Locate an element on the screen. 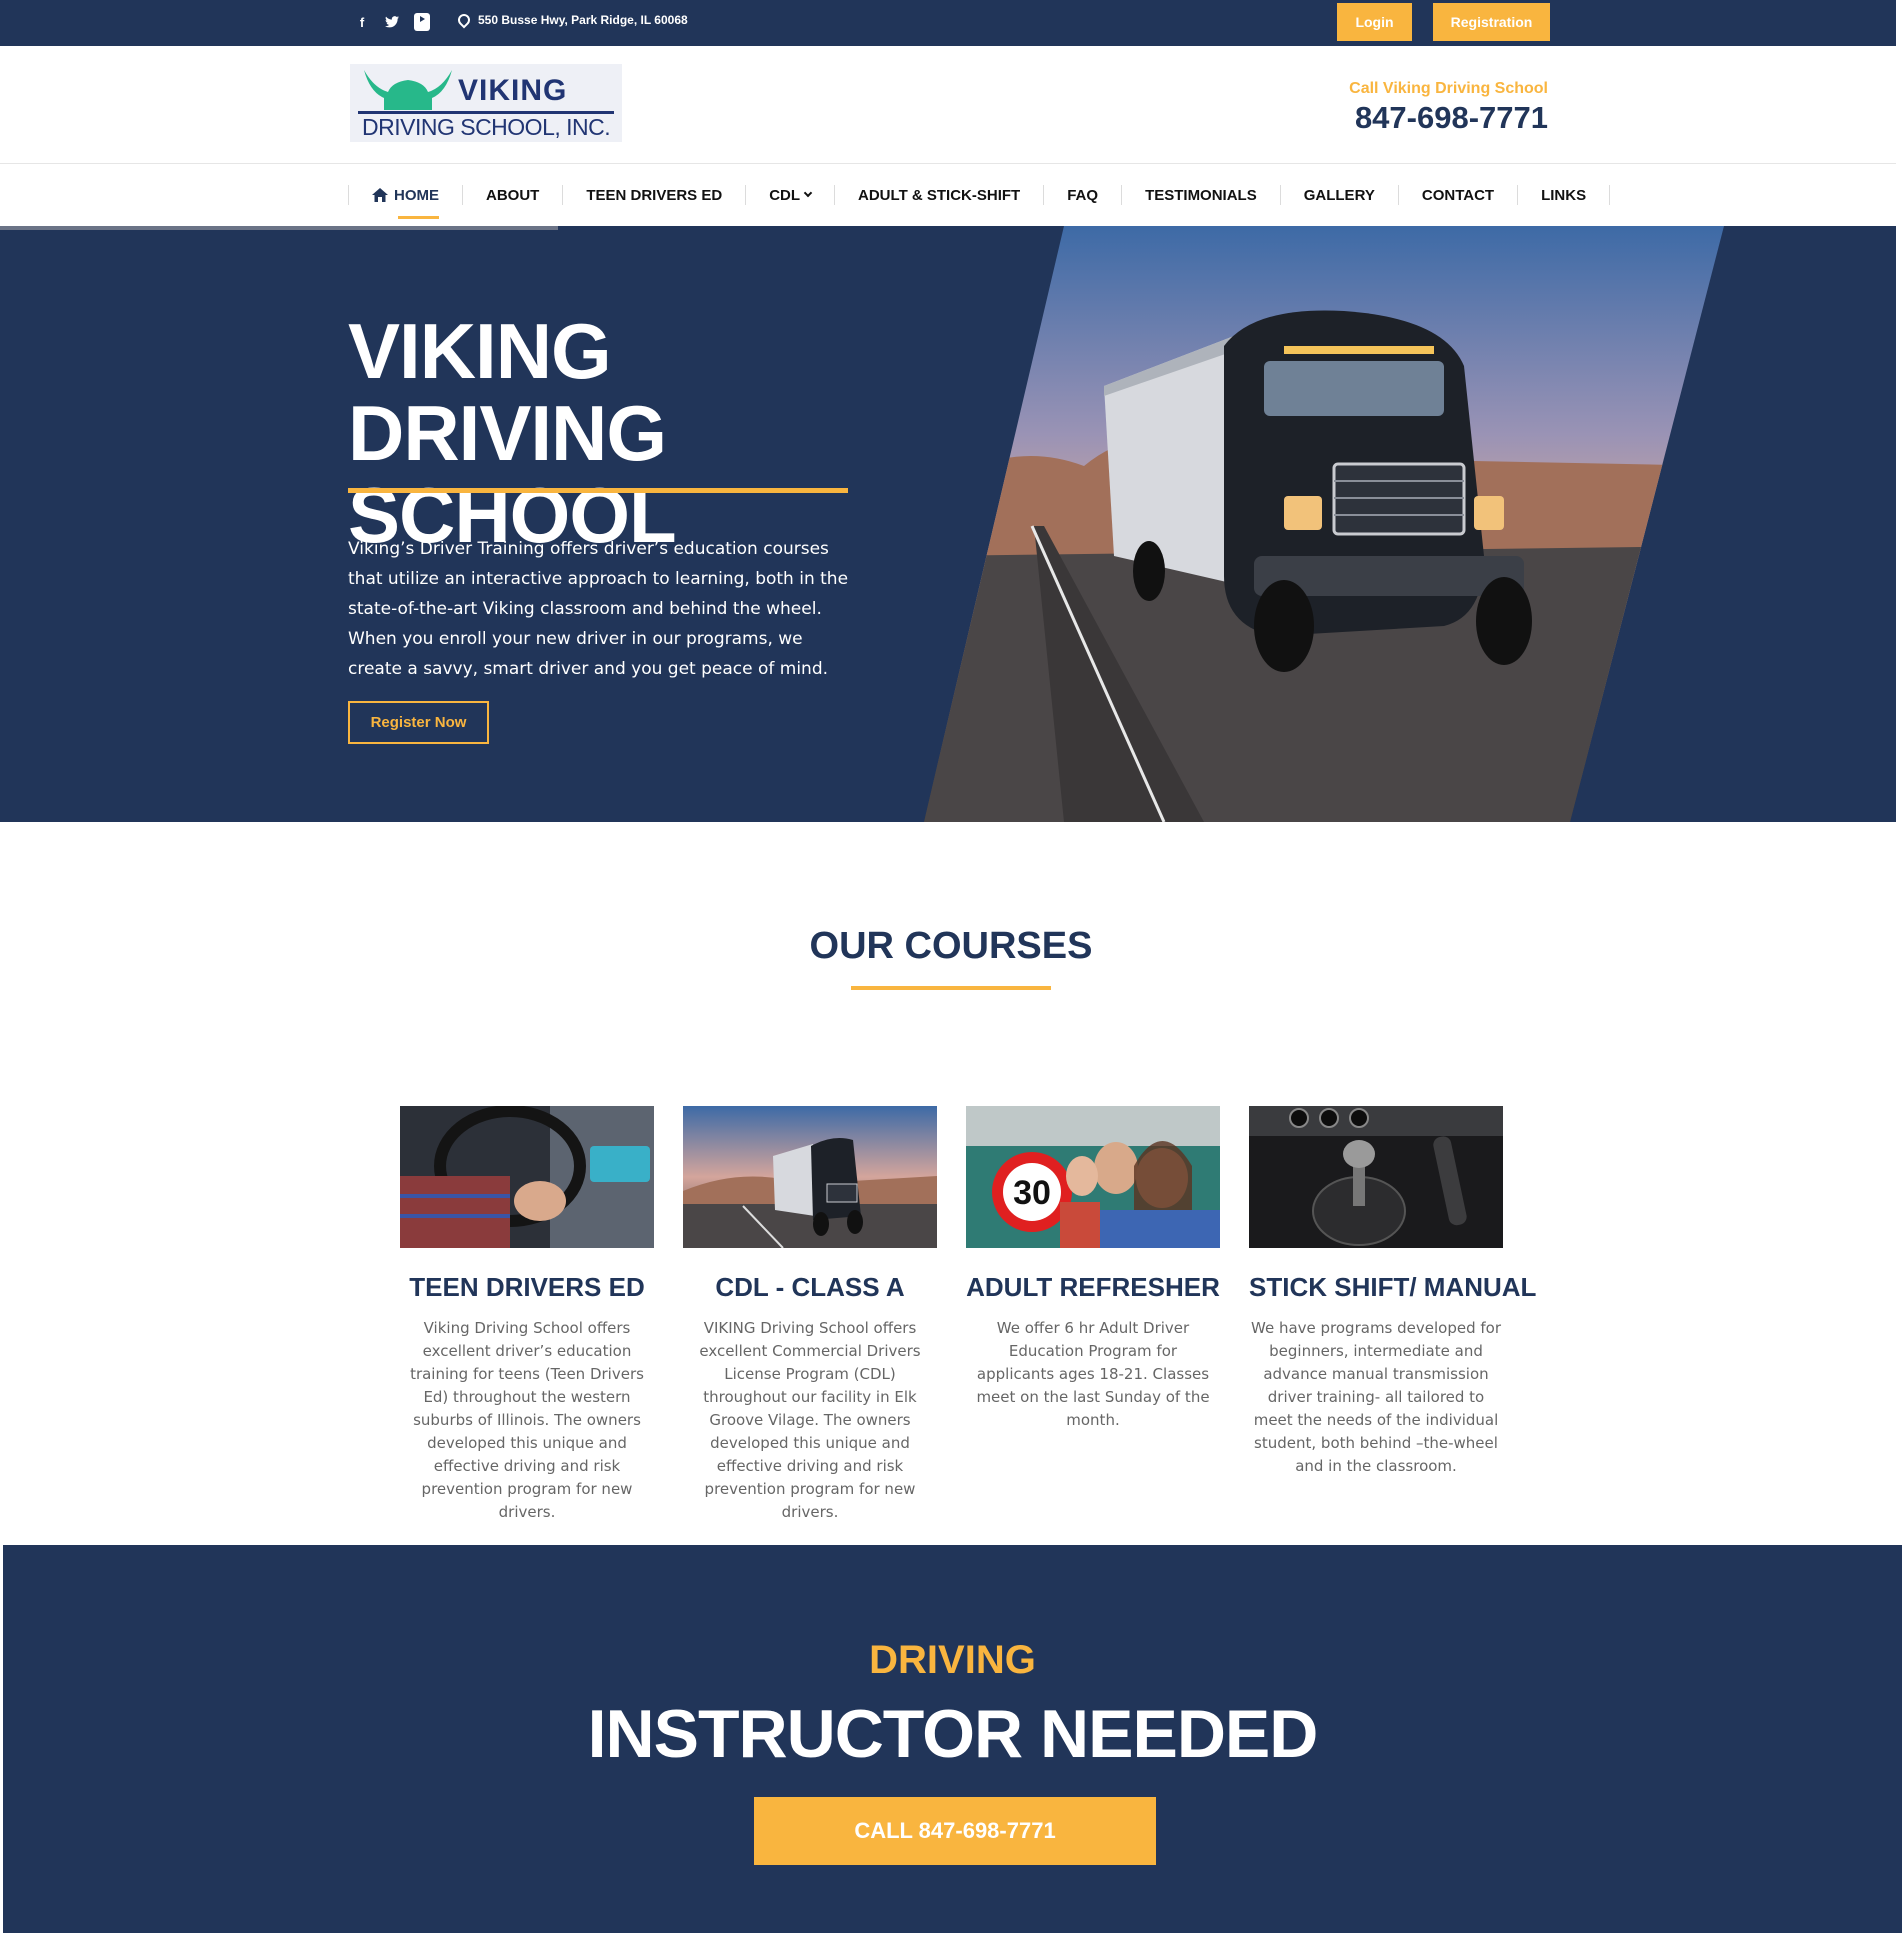  register-now-button: Register Now is located at coordinates (418, 722).